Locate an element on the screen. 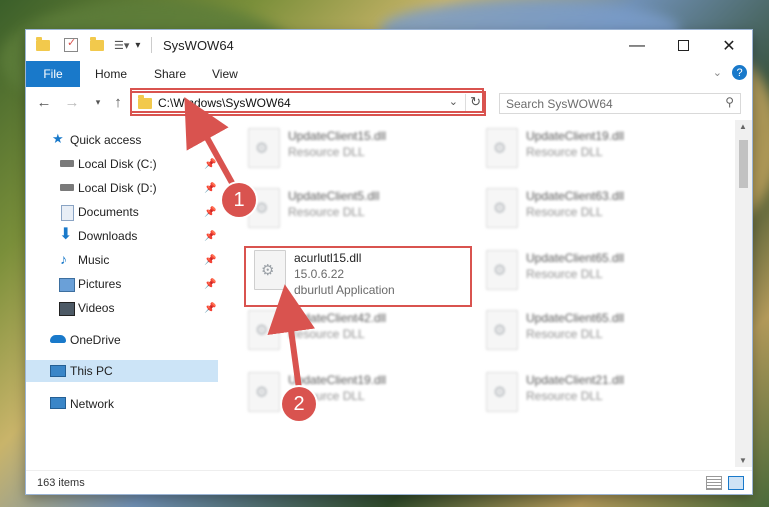 The image size is (769, 507). customize-icon: ☰▾ is located at coordinates (121, 45).